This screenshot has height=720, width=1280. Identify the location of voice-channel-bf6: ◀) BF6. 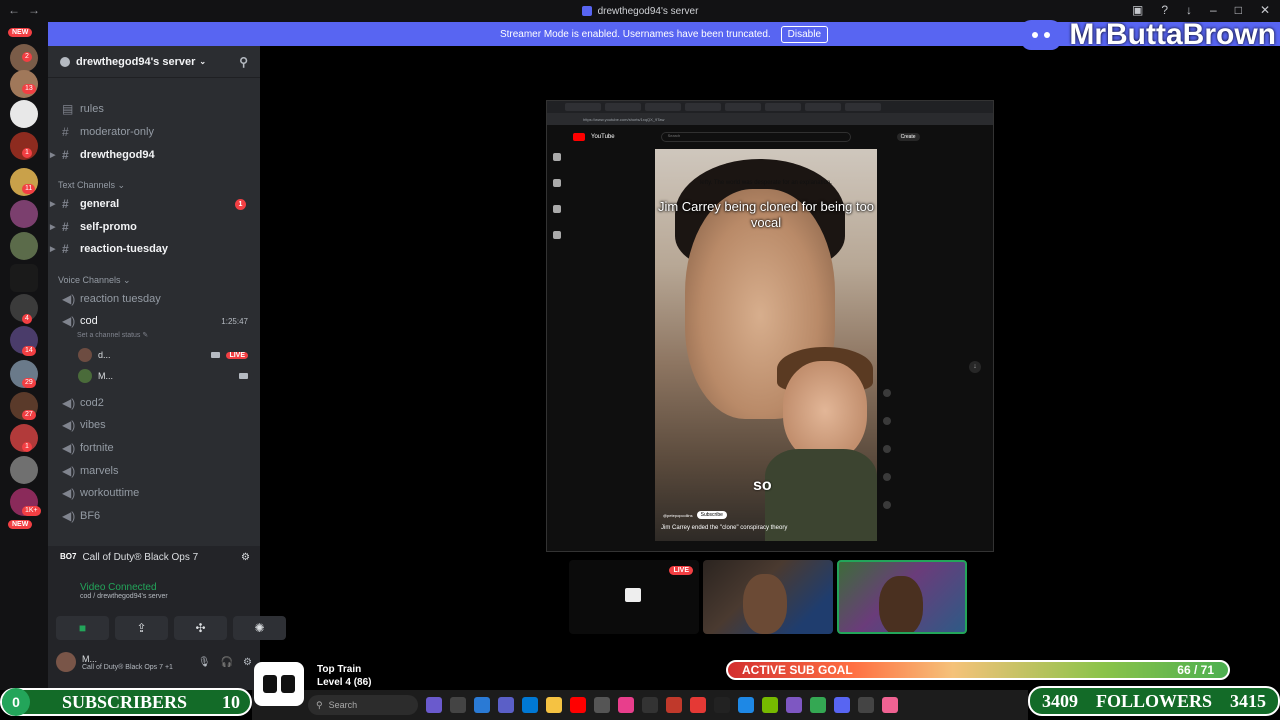
(154, 516).